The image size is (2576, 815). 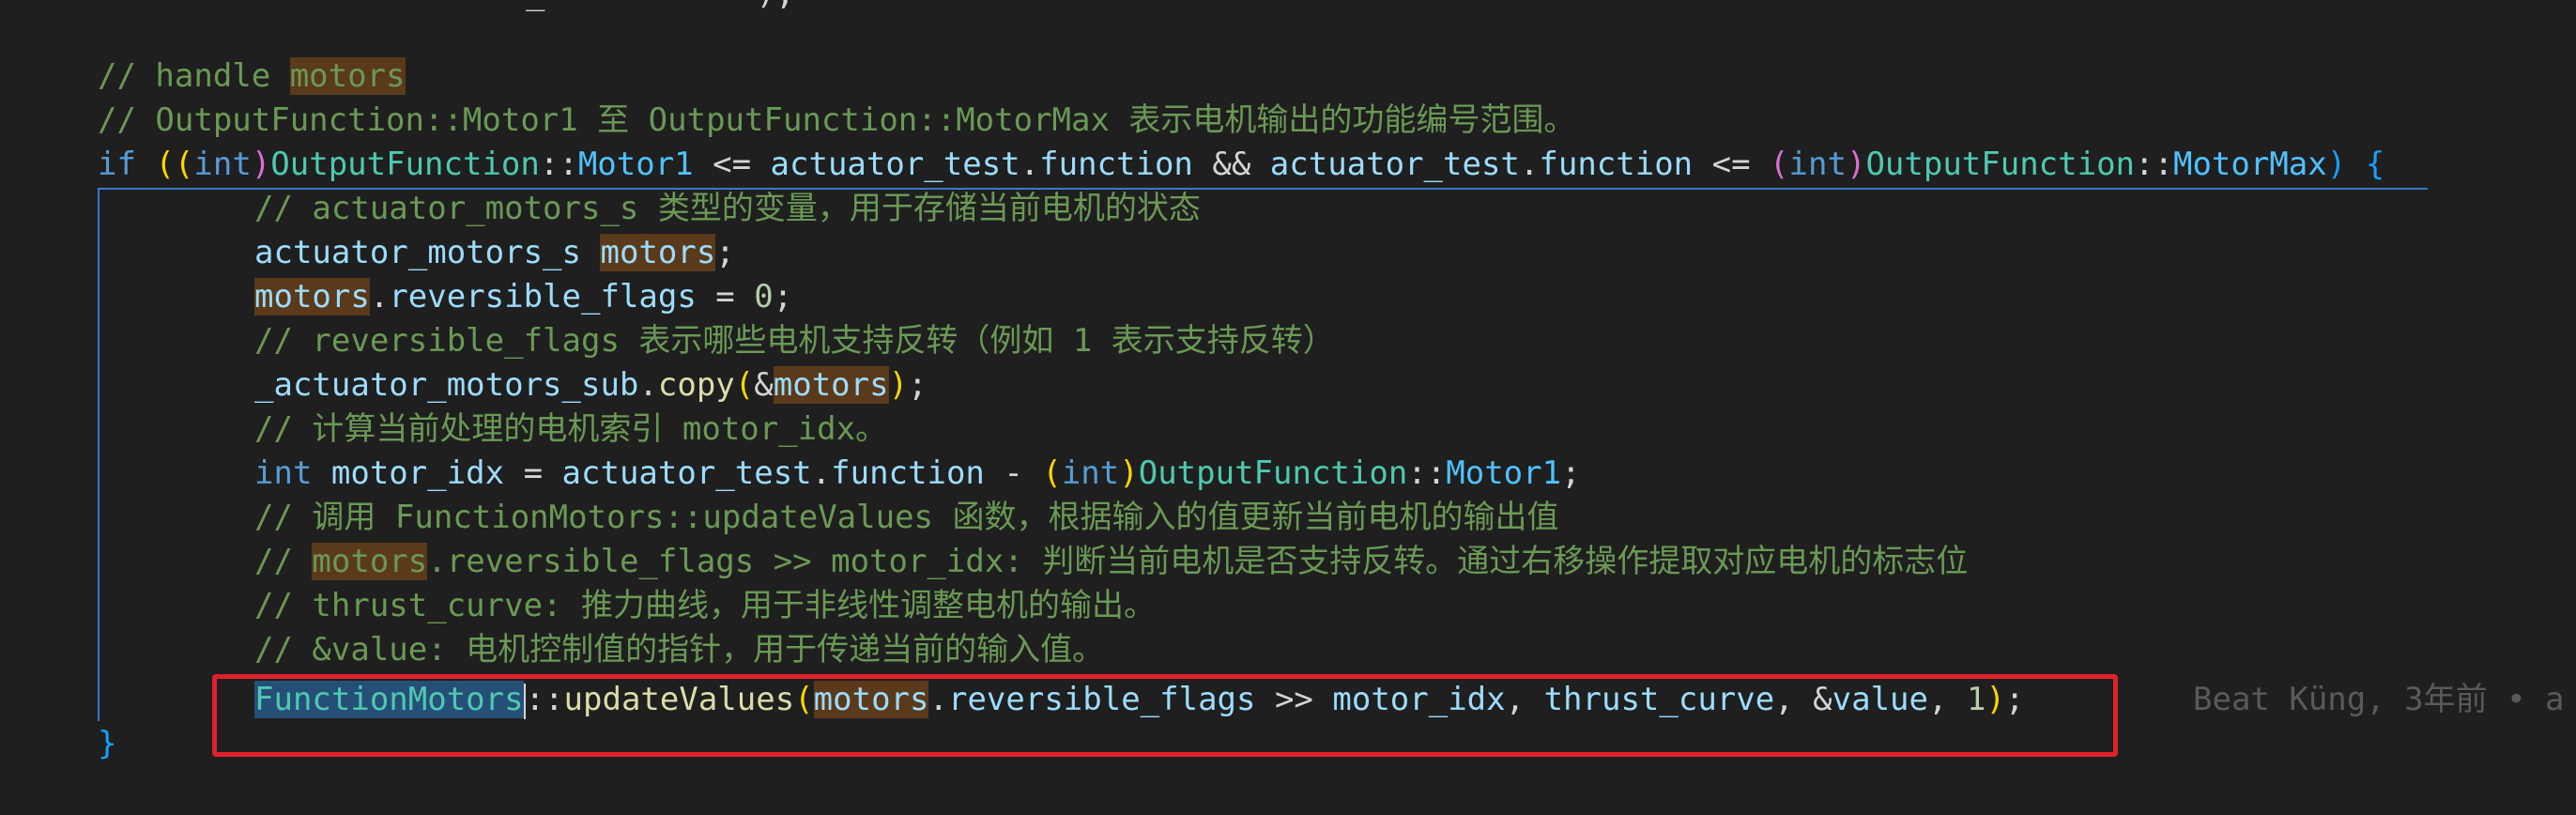 What do you see at coordinates (660, 8) in the screenshot?
I see `code-line-fragment: _ );` at bounding box center [660, 8].